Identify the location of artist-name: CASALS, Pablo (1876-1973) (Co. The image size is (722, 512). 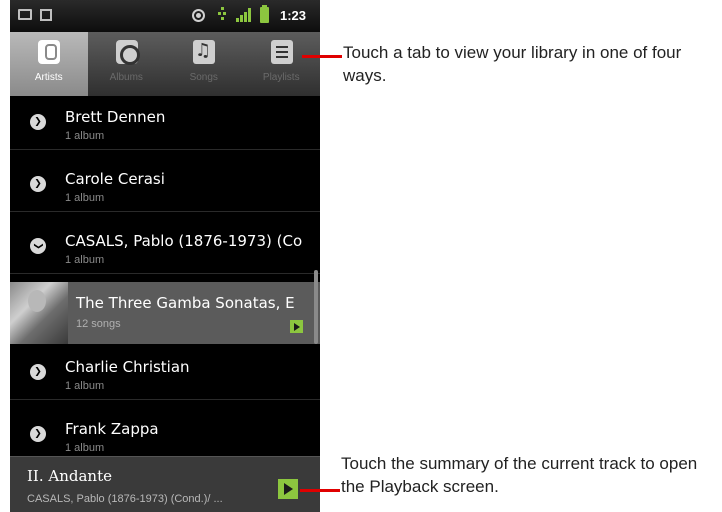
(184, 241).